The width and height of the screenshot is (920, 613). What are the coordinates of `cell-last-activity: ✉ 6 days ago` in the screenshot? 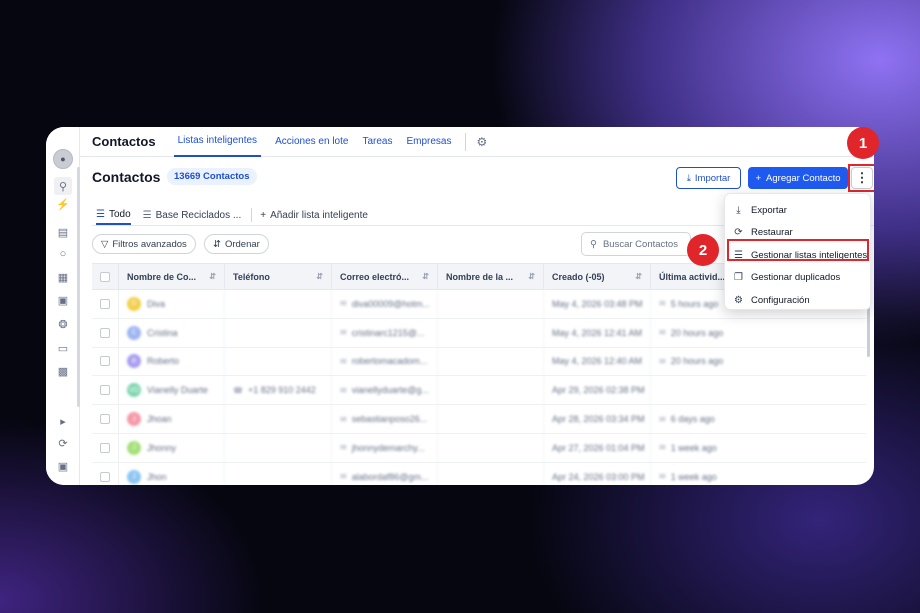 It's located at (758, 419).